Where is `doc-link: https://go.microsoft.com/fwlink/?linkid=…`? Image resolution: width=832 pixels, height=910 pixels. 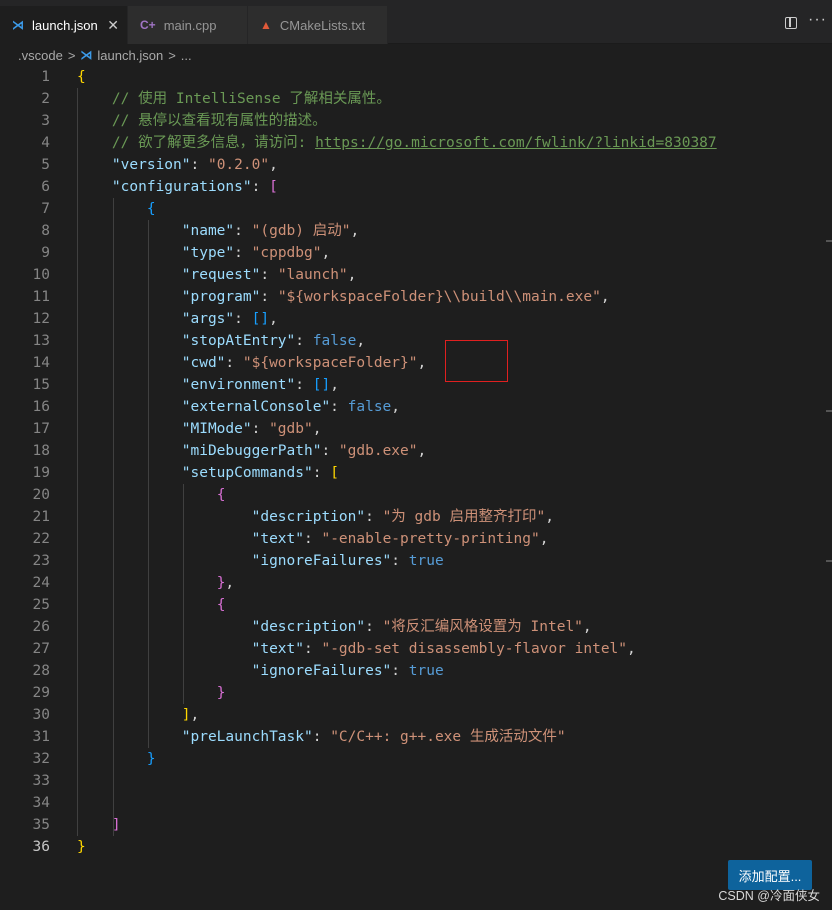
doc-link: https://go.microsoft.com/fwlink/?linkid=… is located at coordinates (516, 143).